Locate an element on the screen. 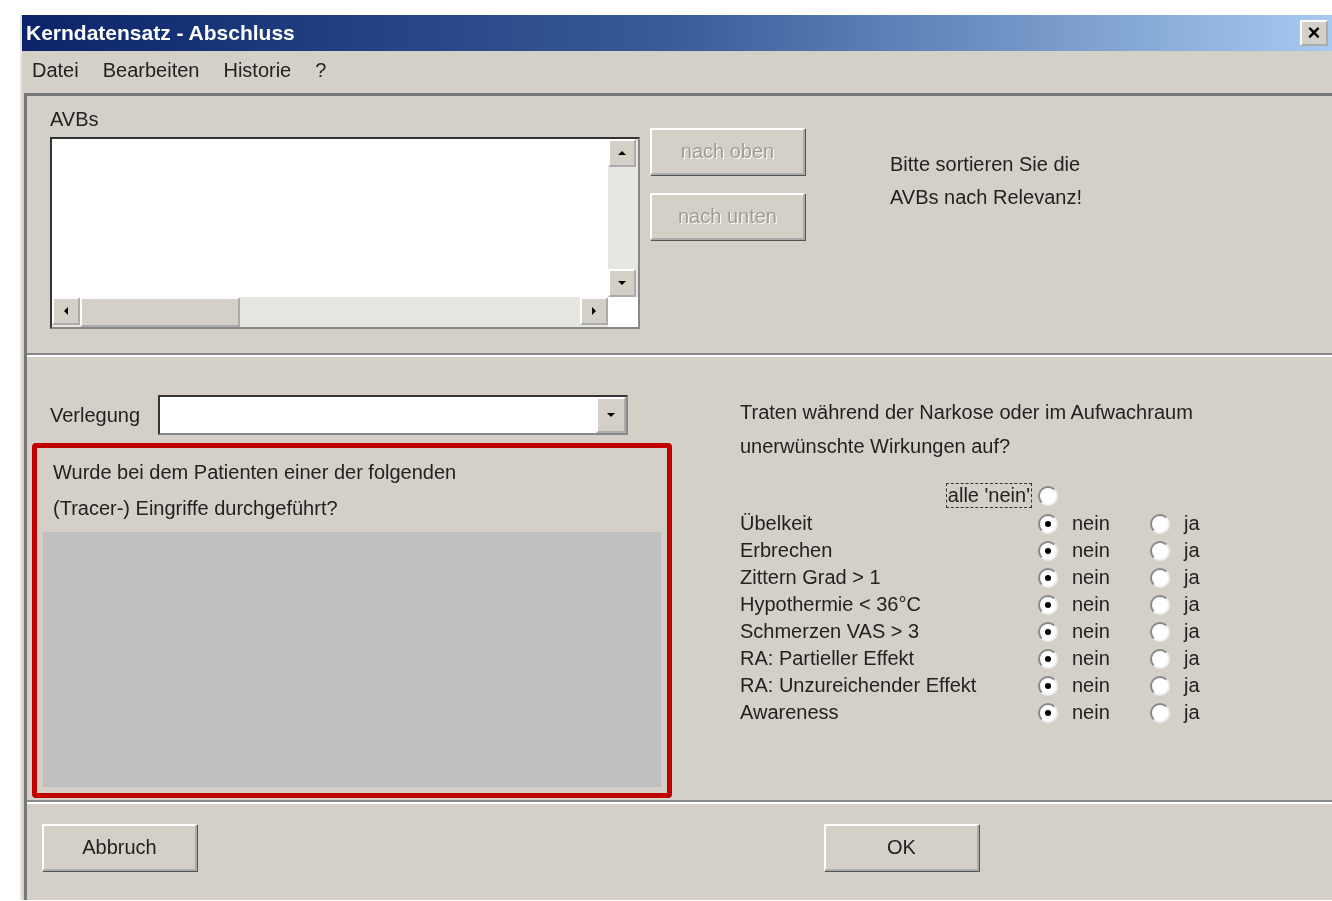  all-no-label: alle 'nein' is located at coordinates (988, 495).